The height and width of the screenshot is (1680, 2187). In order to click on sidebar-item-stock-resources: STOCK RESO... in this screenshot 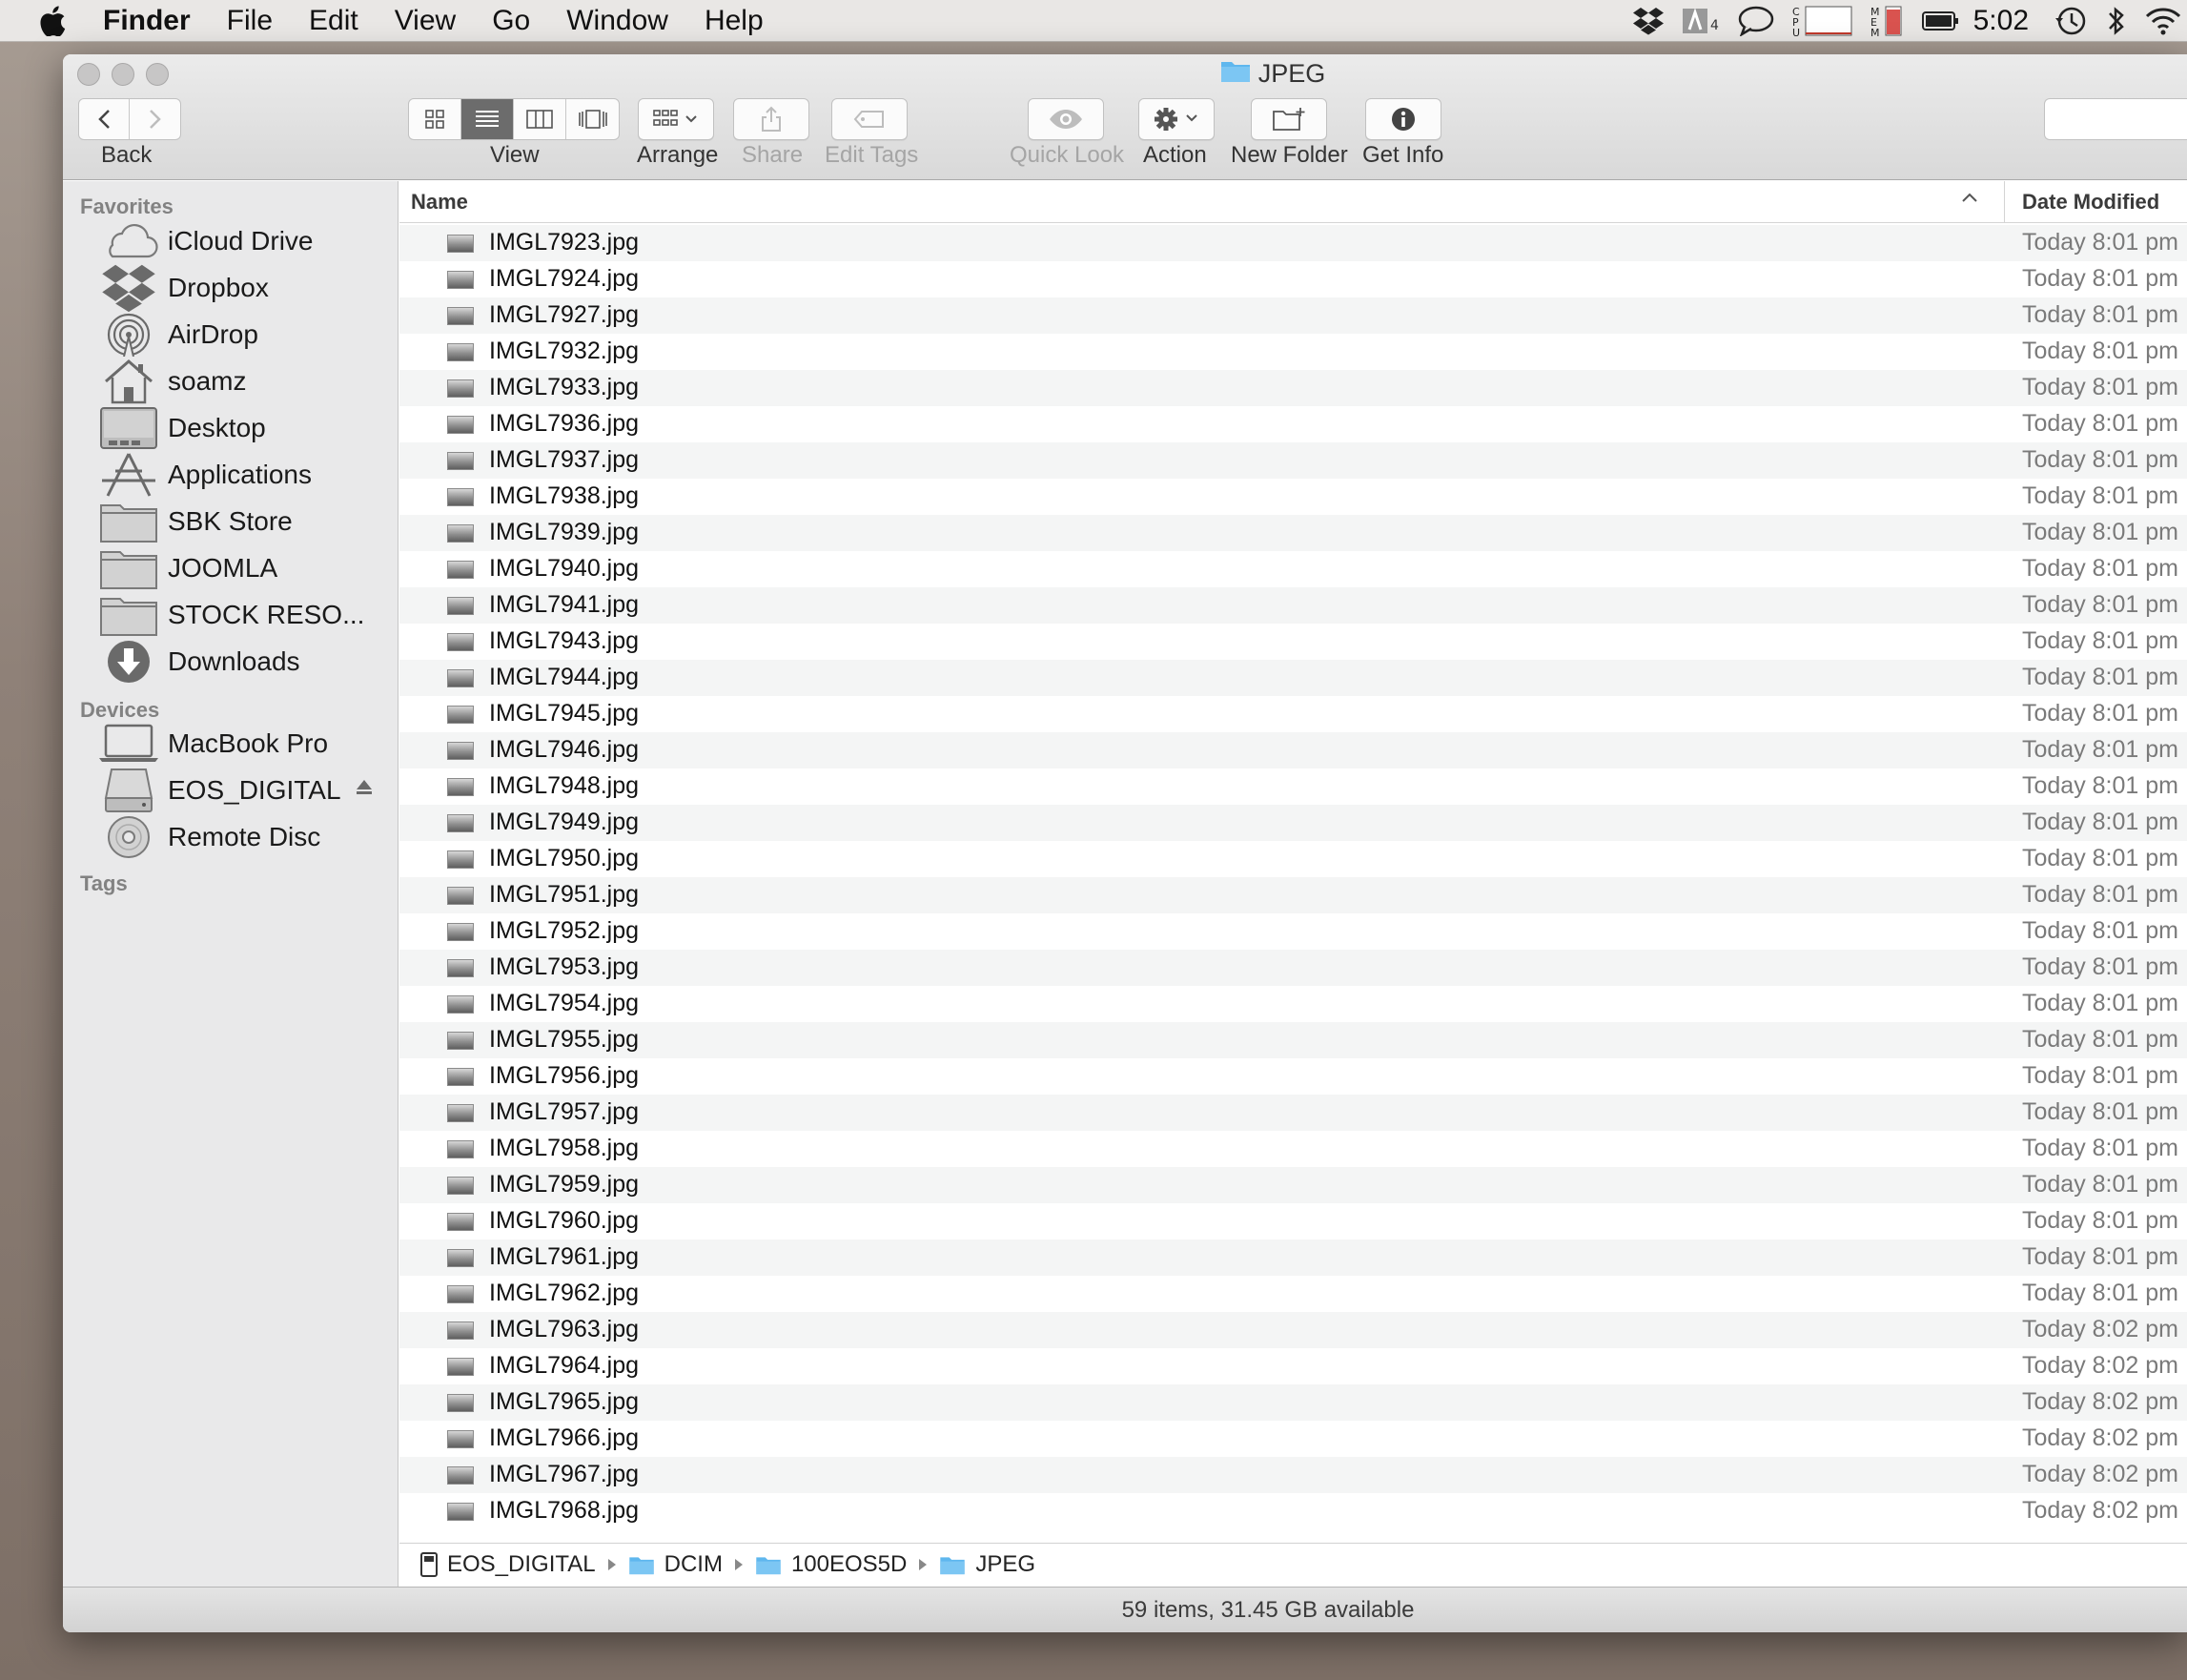, I will do `click(231, 614)`.